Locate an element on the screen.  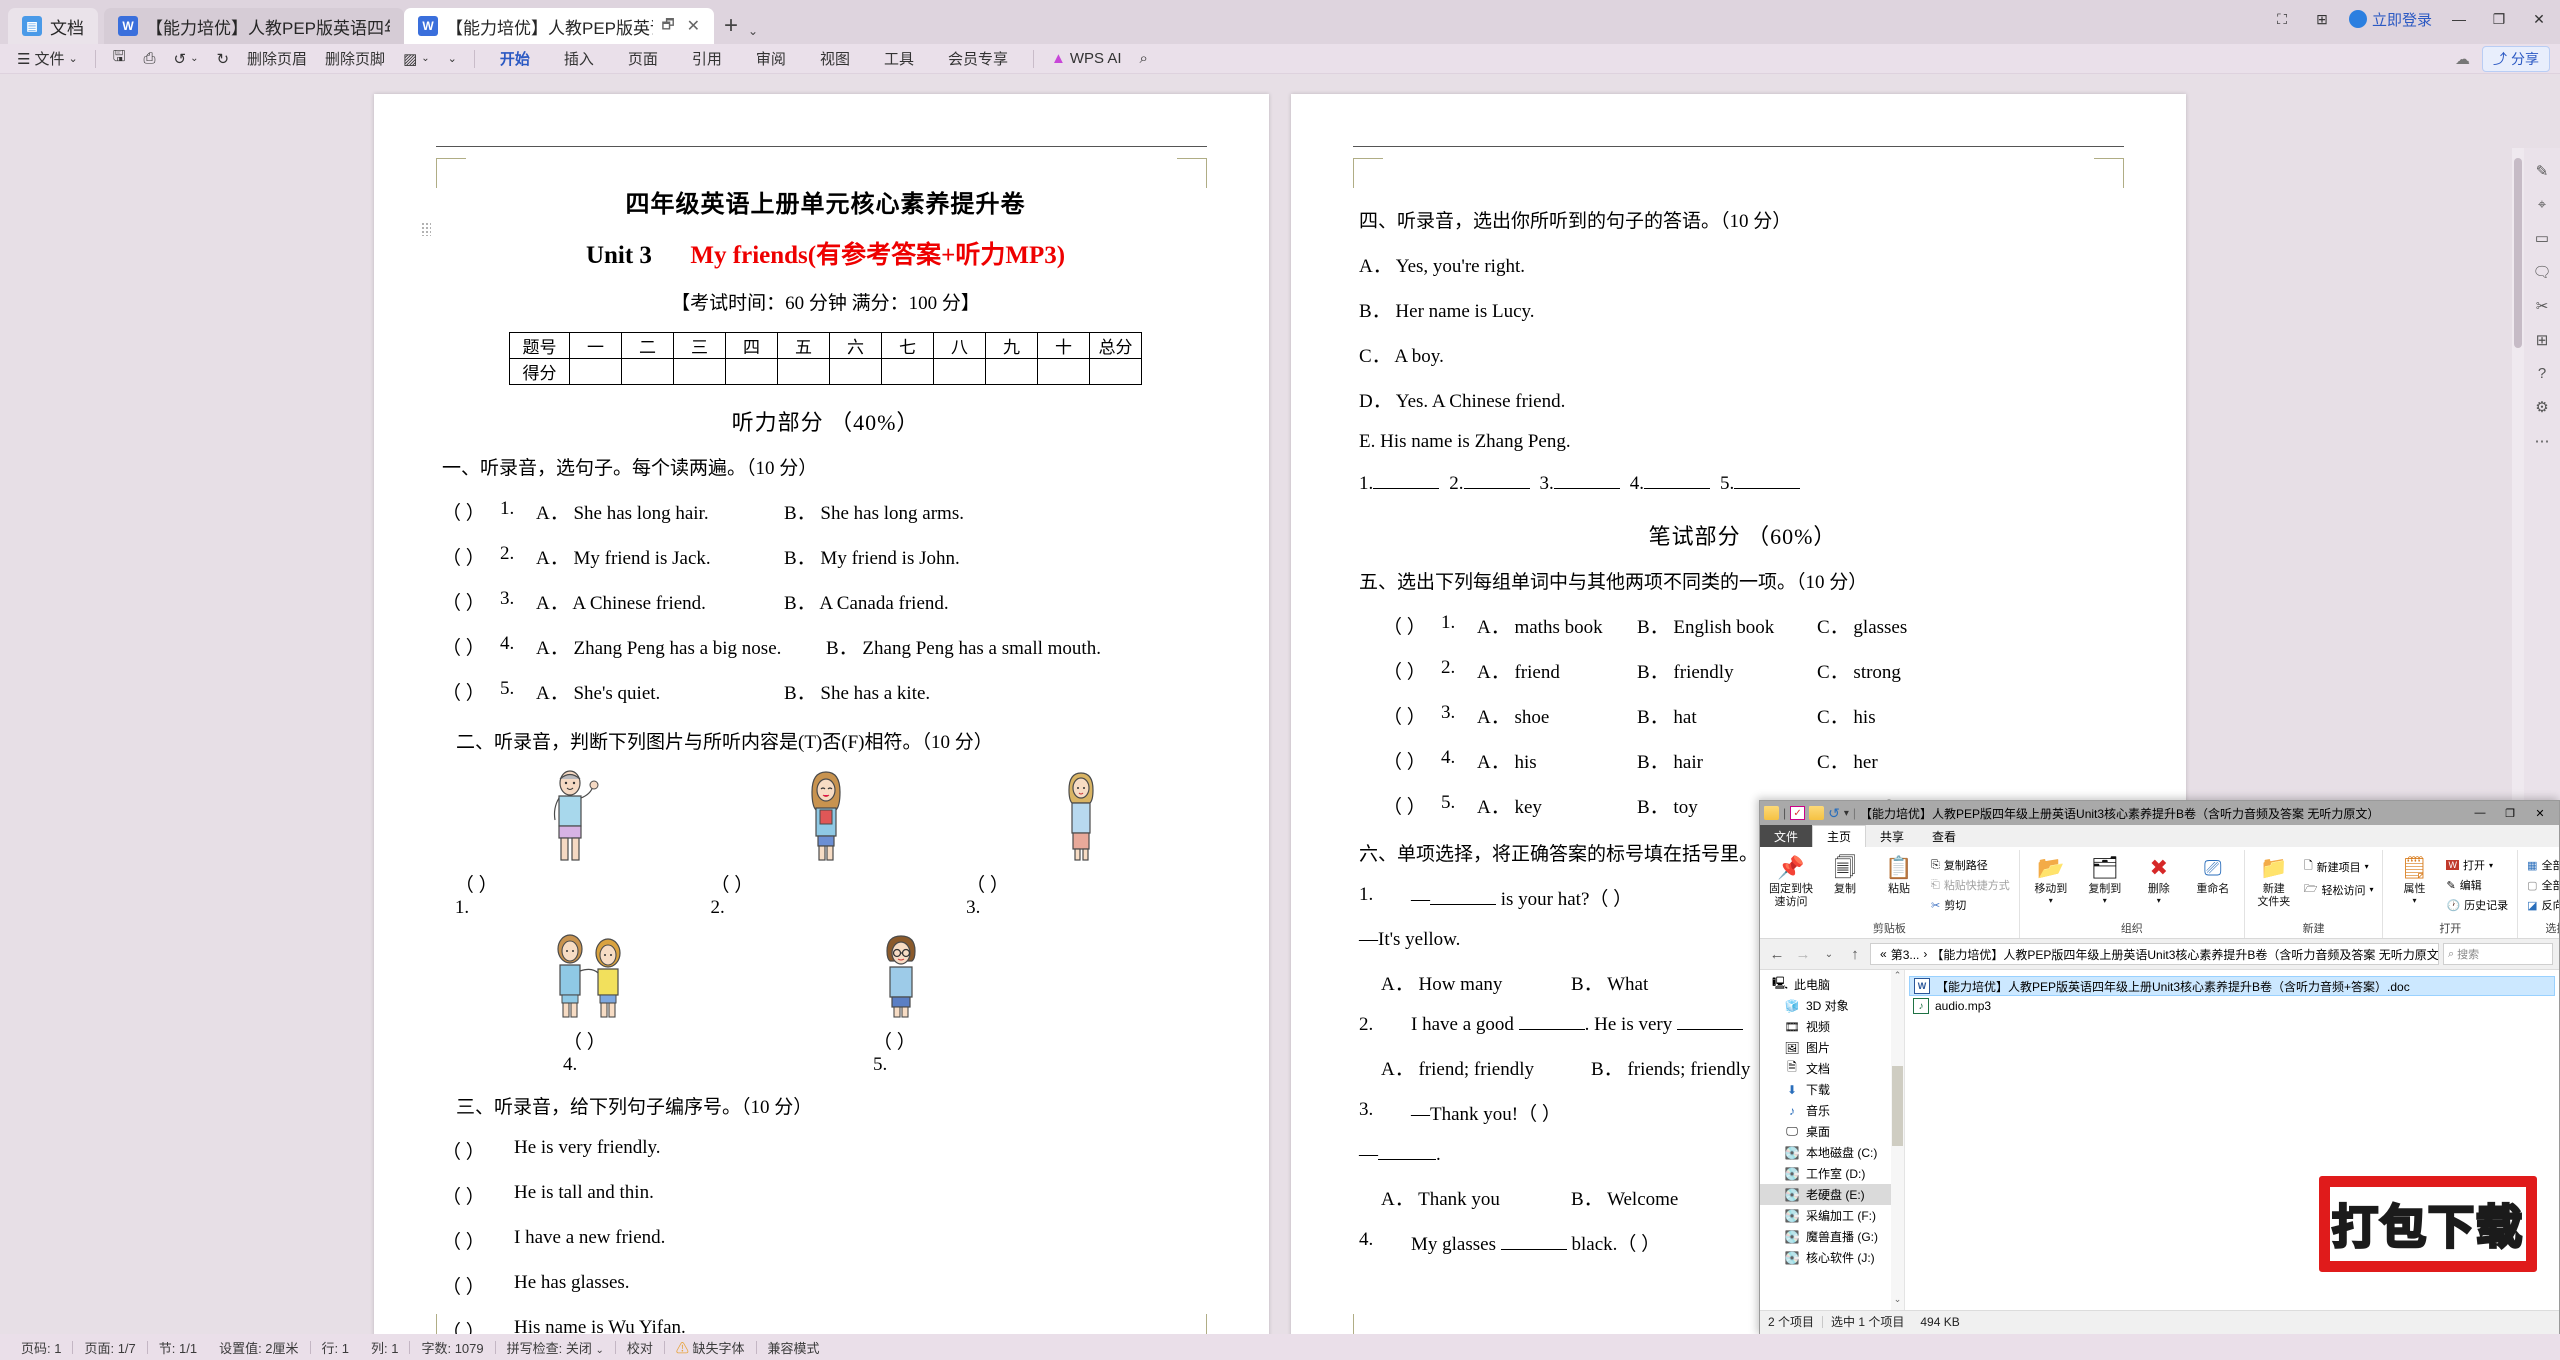
tab-start: 开始 is located at coordinates (515, 60).